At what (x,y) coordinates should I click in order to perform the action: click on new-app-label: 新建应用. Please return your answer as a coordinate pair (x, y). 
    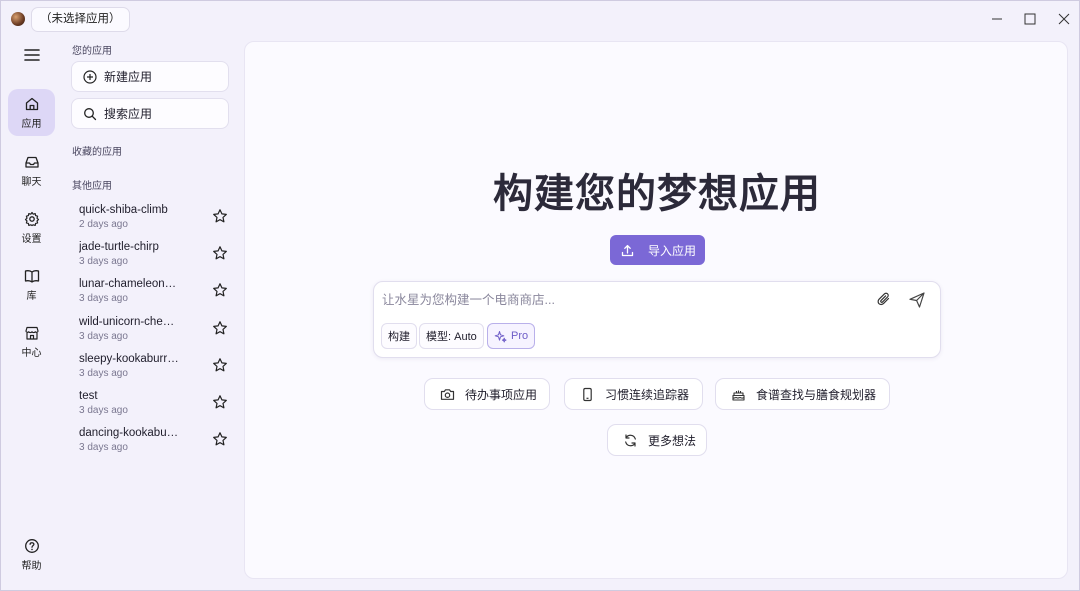
    Looking at the image, I should click on (128, 77).